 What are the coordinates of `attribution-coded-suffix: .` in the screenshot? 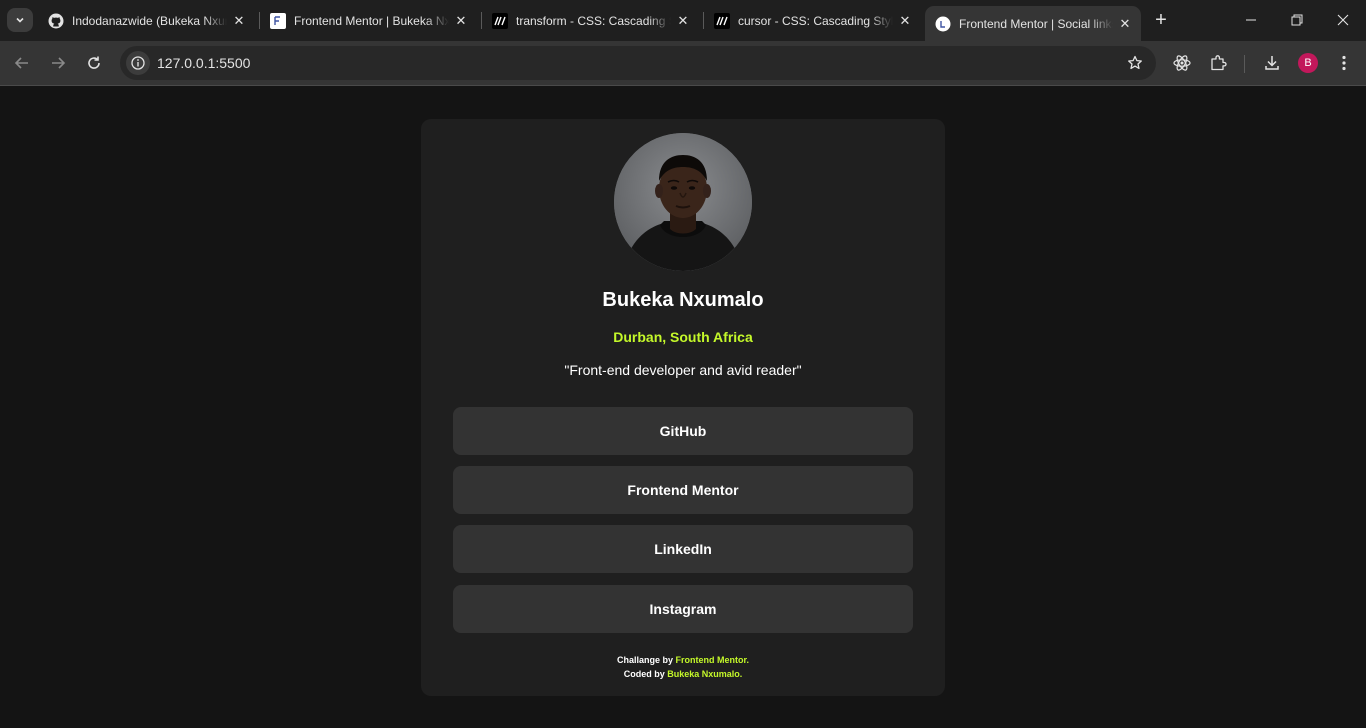 It's located at (741, 674).